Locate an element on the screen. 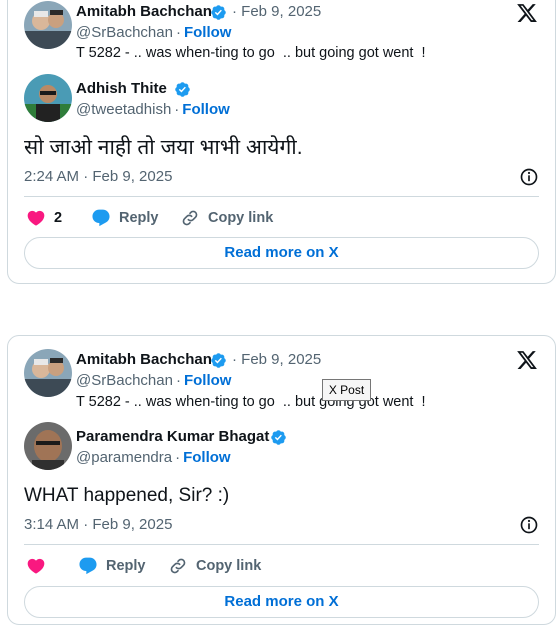  adhish-avatar is located at coordinates (48, 98).